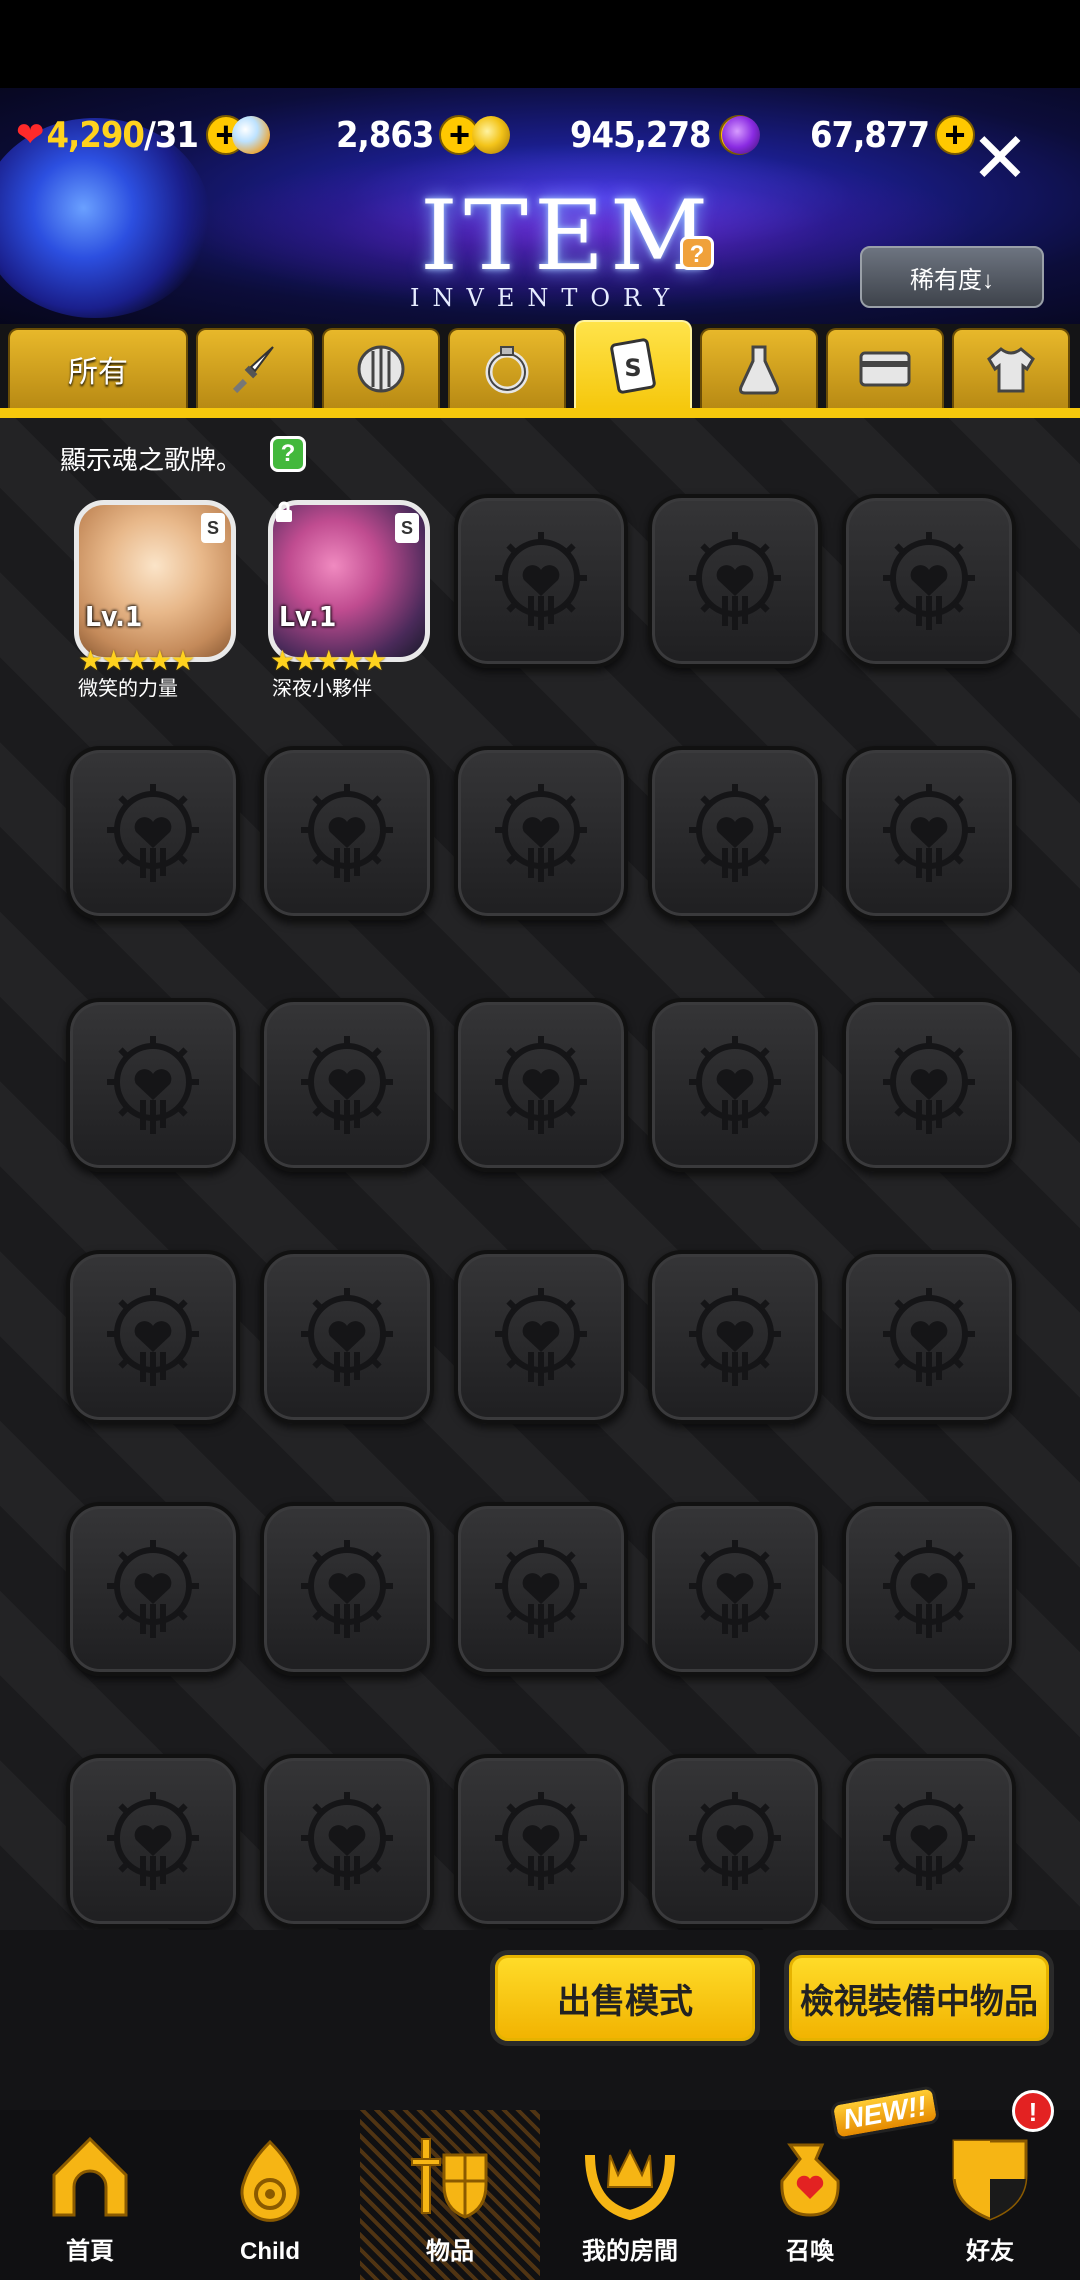 This screenshot has width=1080, height=2280. I want to click on soul-card-icon: S, so click(633, 366).